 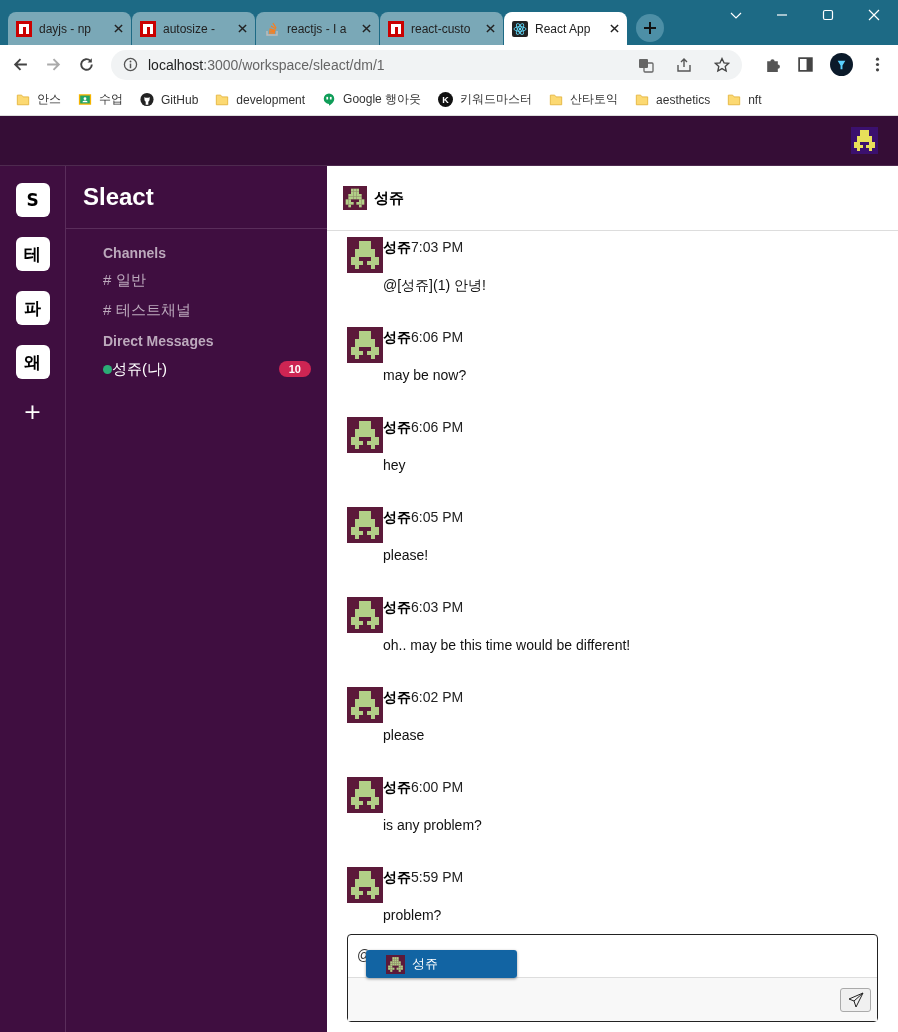 What do you see at coordinates (520, 28) in the screenshot?
I see `atom-icon` at bounding box center [520, 28].